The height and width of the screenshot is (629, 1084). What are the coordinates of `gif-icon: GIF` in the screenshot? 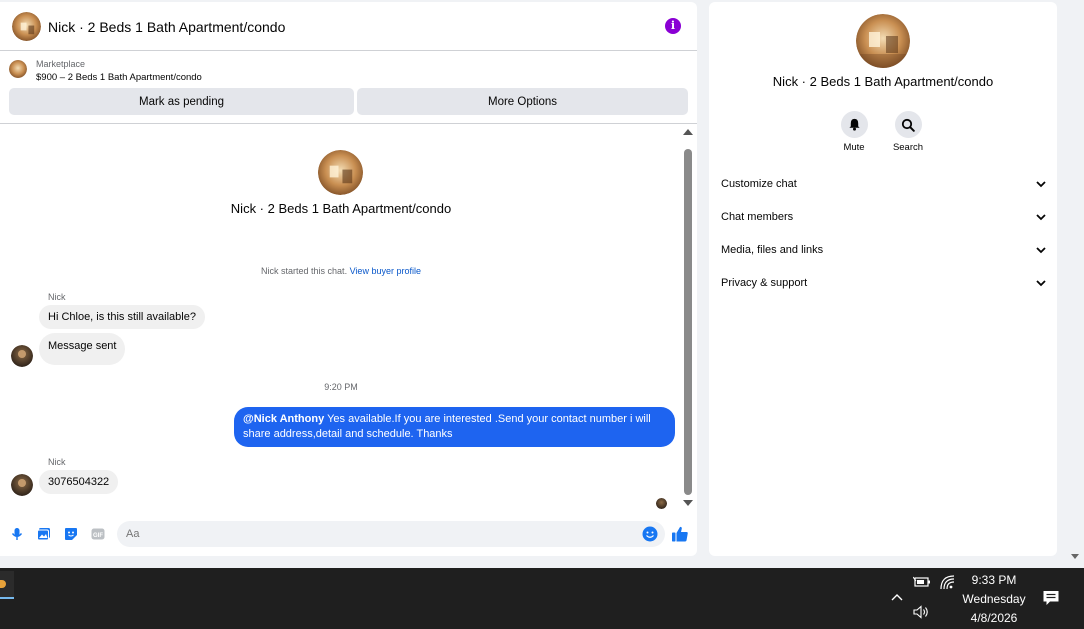 It's located at (98, 534).